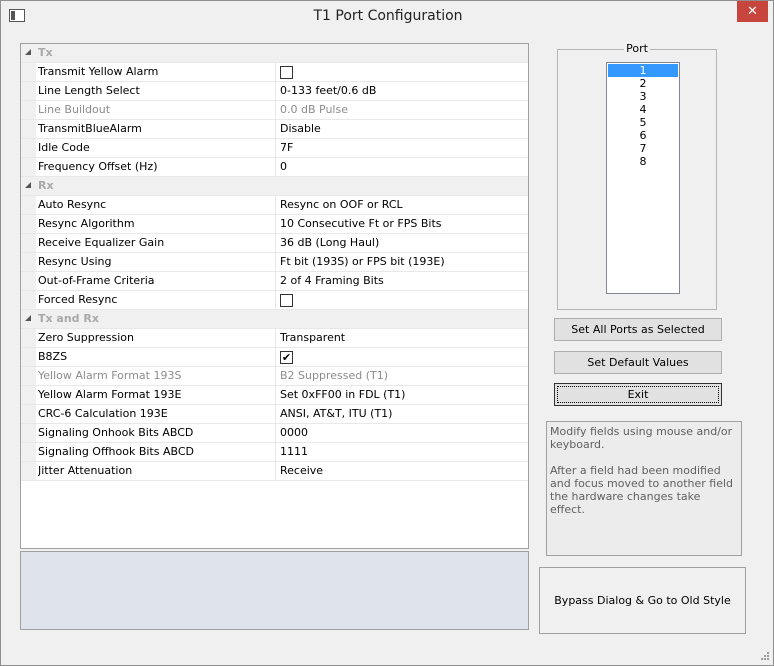 This screenshot has height=666, width=774. I want to click on property-name: Resync Using, so click(75, 261).